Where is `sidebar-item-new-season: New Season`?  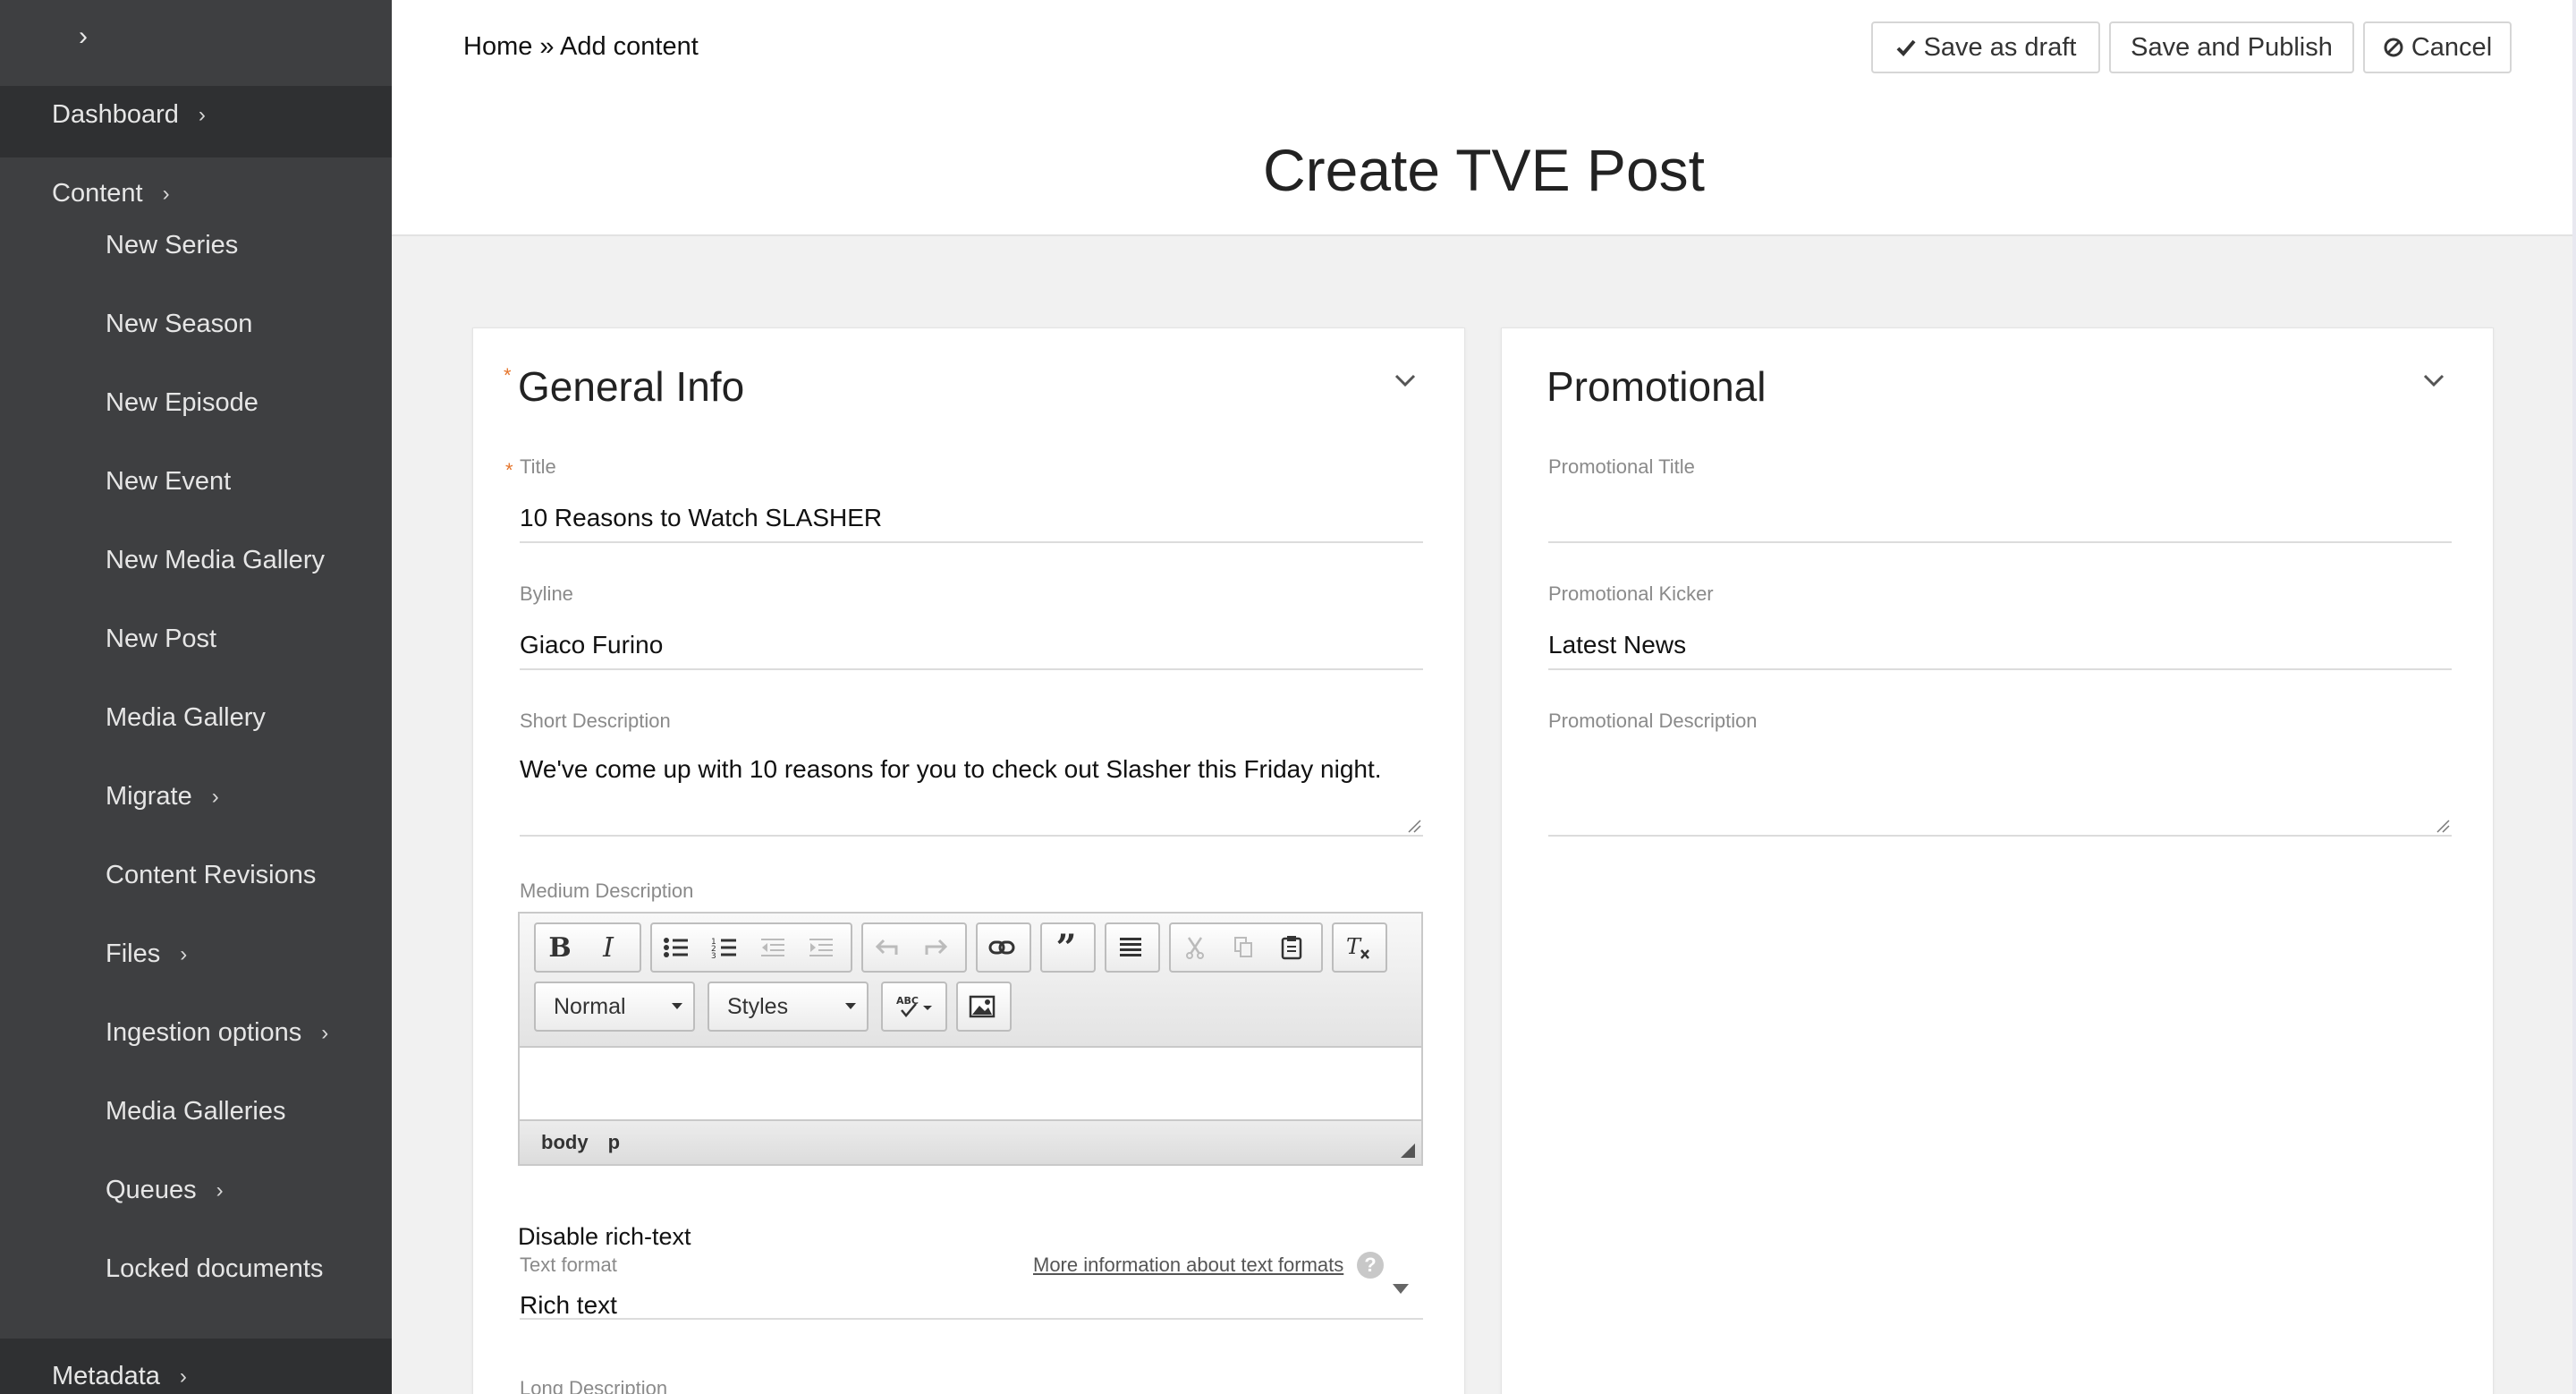 sidebar-item-new-season: New Season is located at coordinates (179, 324).